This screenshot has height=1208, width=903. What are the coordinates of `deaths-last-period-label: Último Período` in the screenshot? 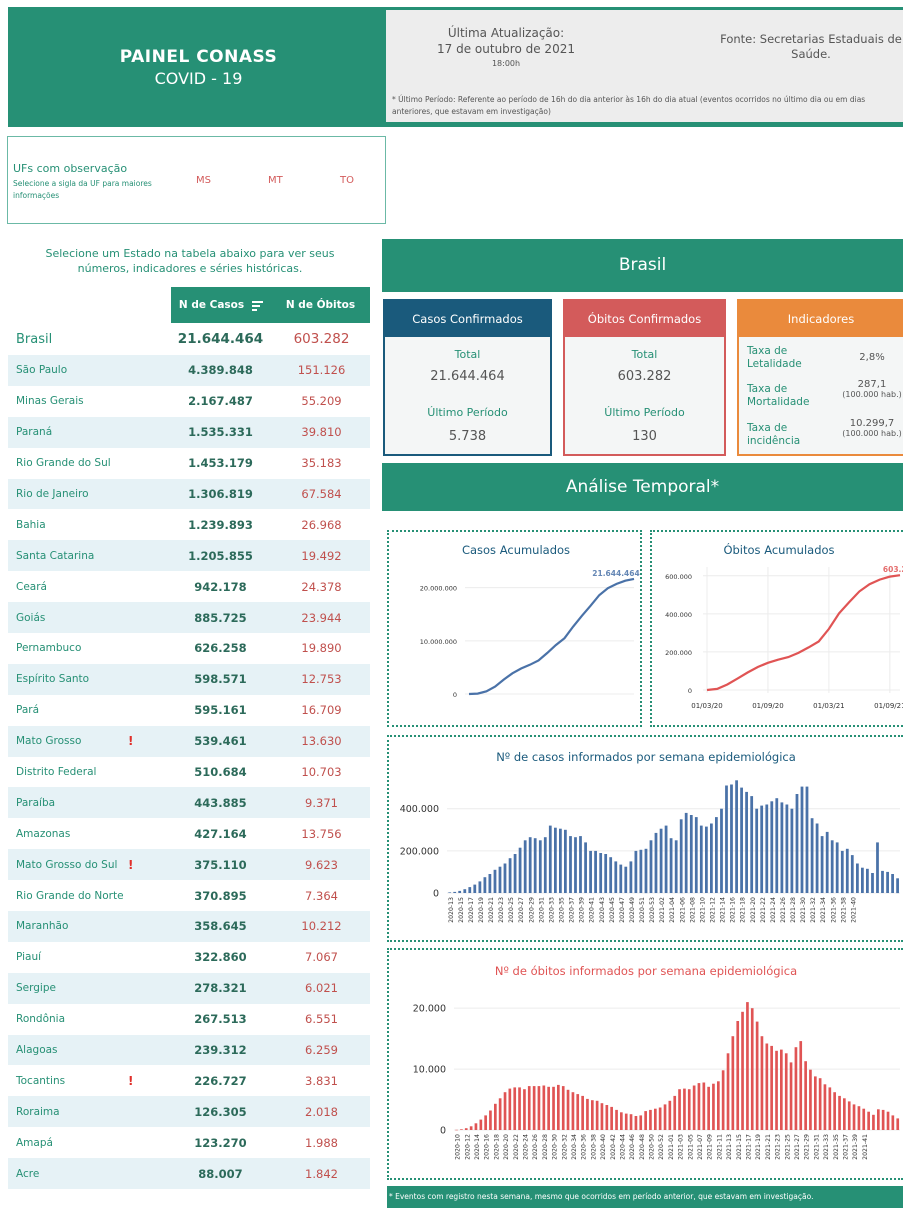 It's located at (644, 412).